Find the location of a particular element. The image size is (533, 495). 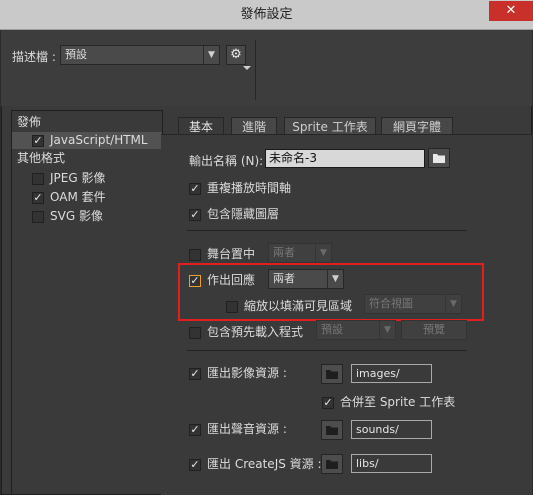

sounds-browse-button is located at coordinates (332, 430).